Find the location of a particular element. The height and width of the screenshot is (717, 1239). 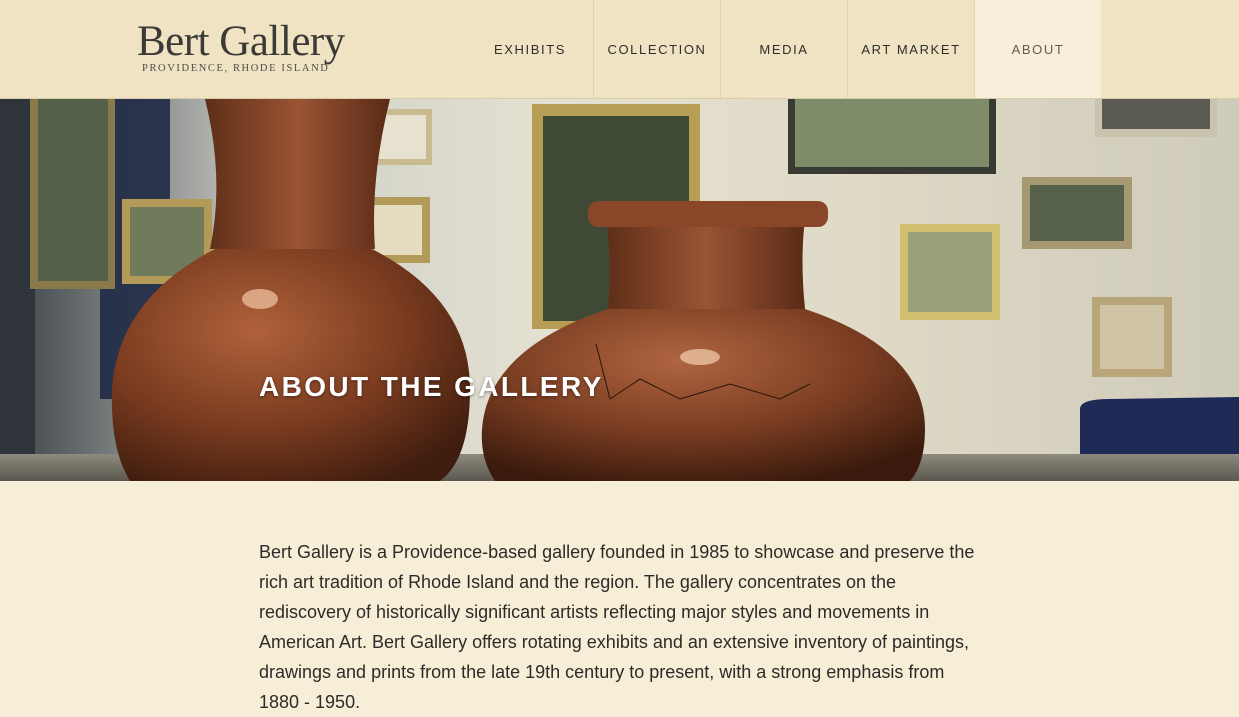

nav-item-art-market: ART MARKET is located at coordinates (910, 49).